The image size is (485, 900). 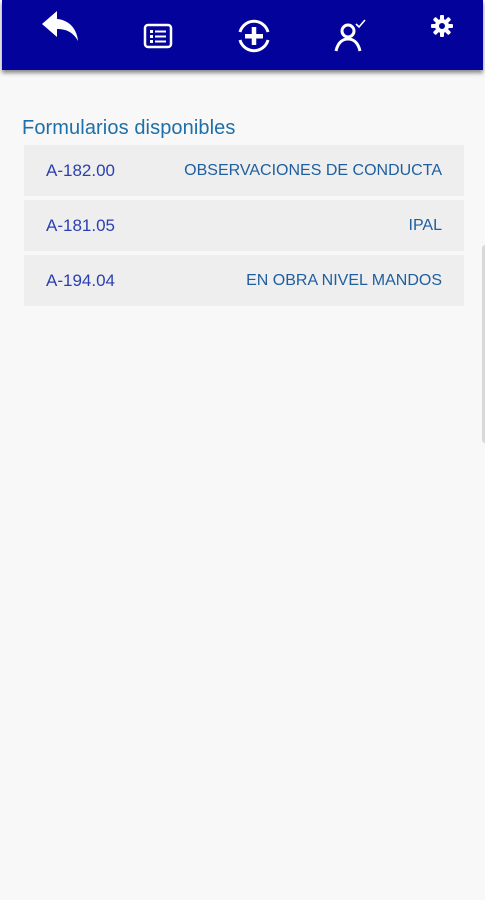 I want to click on reply-arrow-icon, so click(x=60, y=26).